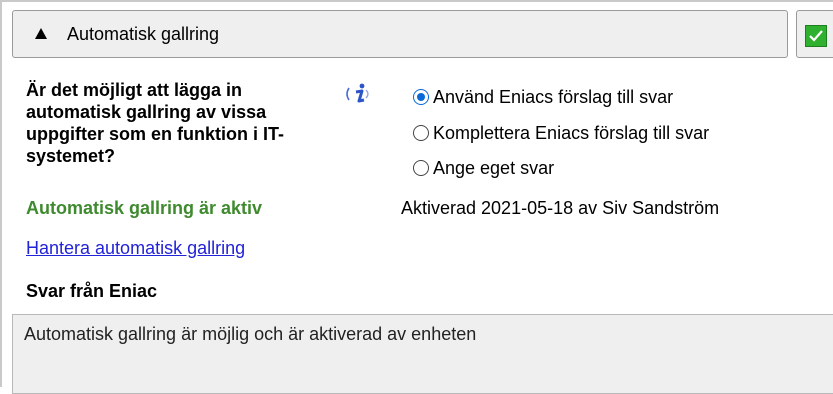 Image resolution: width=833 pixels, height=394 pixels. I want to click on option-label: Använd Eniacs förslag till svar, so click(553, 96).